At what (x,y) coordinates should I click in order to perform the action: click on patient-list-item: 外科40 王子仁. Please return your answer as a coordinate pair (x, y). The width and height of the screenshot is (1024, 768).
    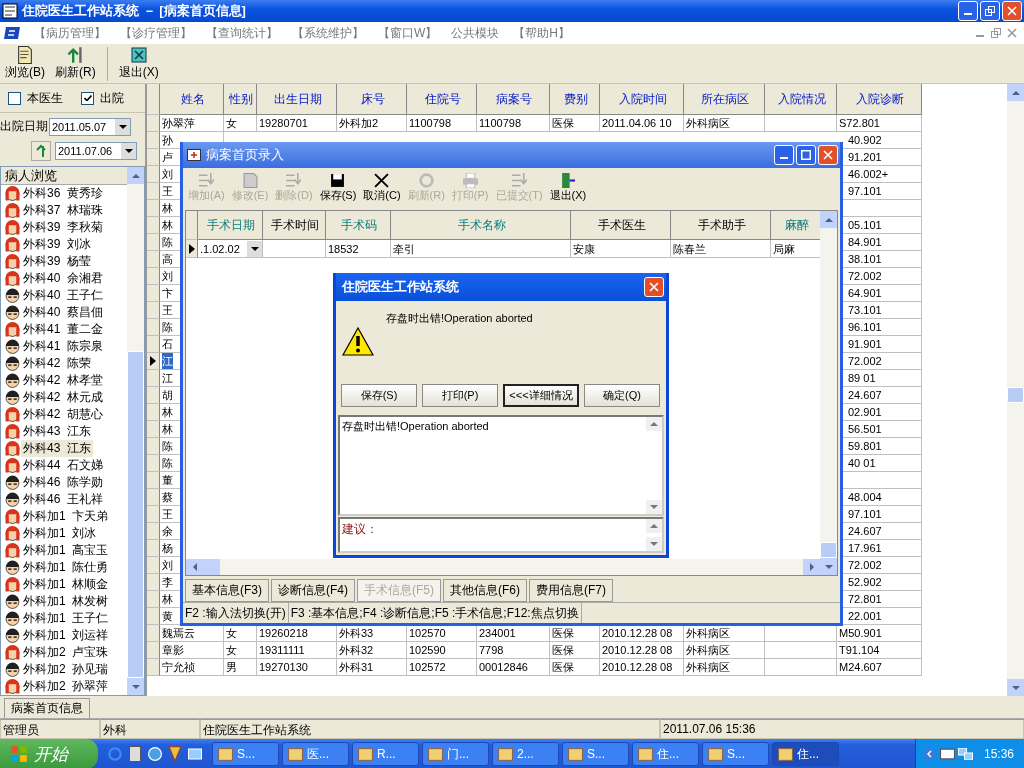
    Looking at the image, I should click on (63, 295).